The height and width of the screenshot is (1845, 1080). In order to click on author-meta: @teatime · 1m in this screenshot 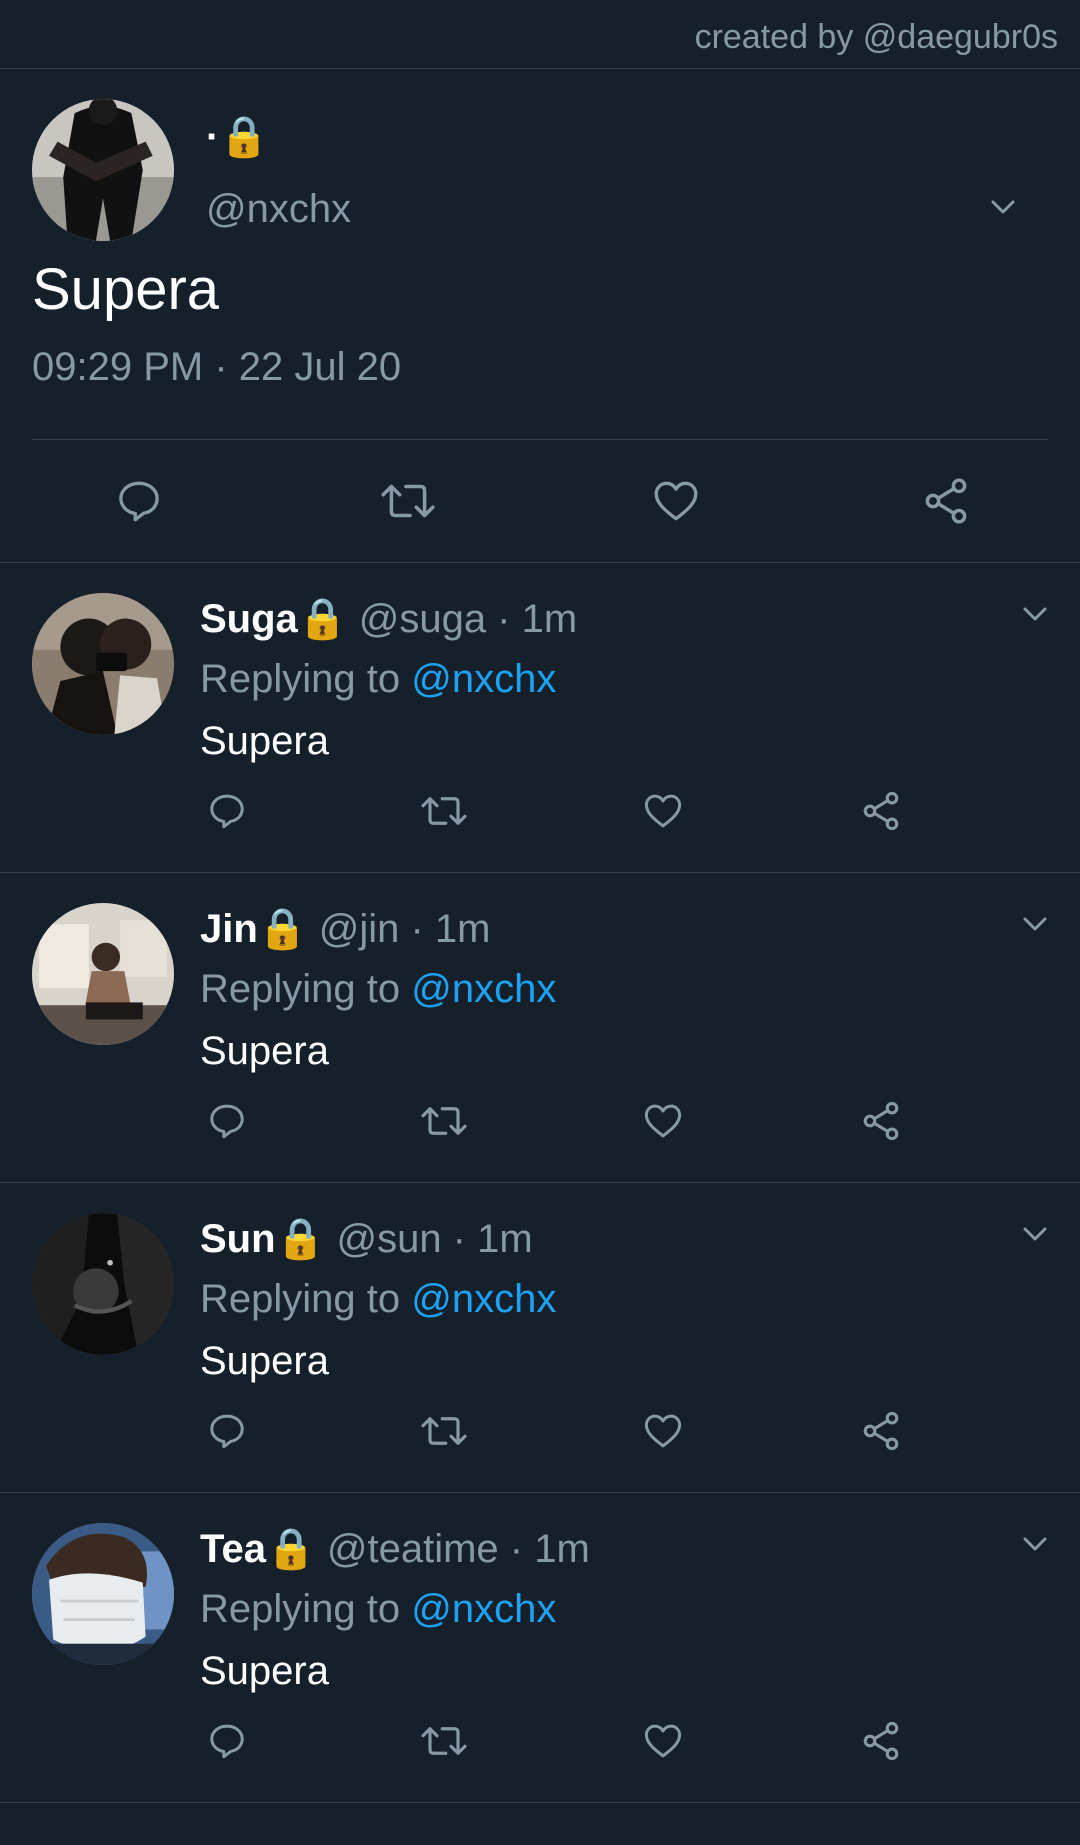, I will do `click(452, 1549)`.